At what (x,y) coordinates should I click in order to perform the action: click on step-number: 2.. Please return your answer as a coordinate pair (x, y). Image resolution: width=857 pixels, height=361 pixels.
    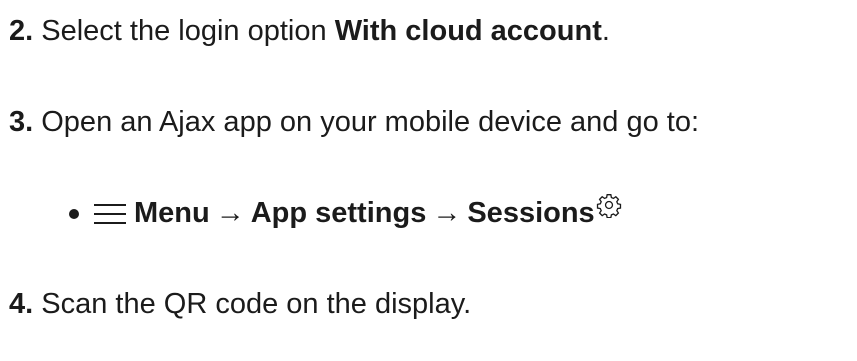
    Looking at the image, I should click on (21, 31).